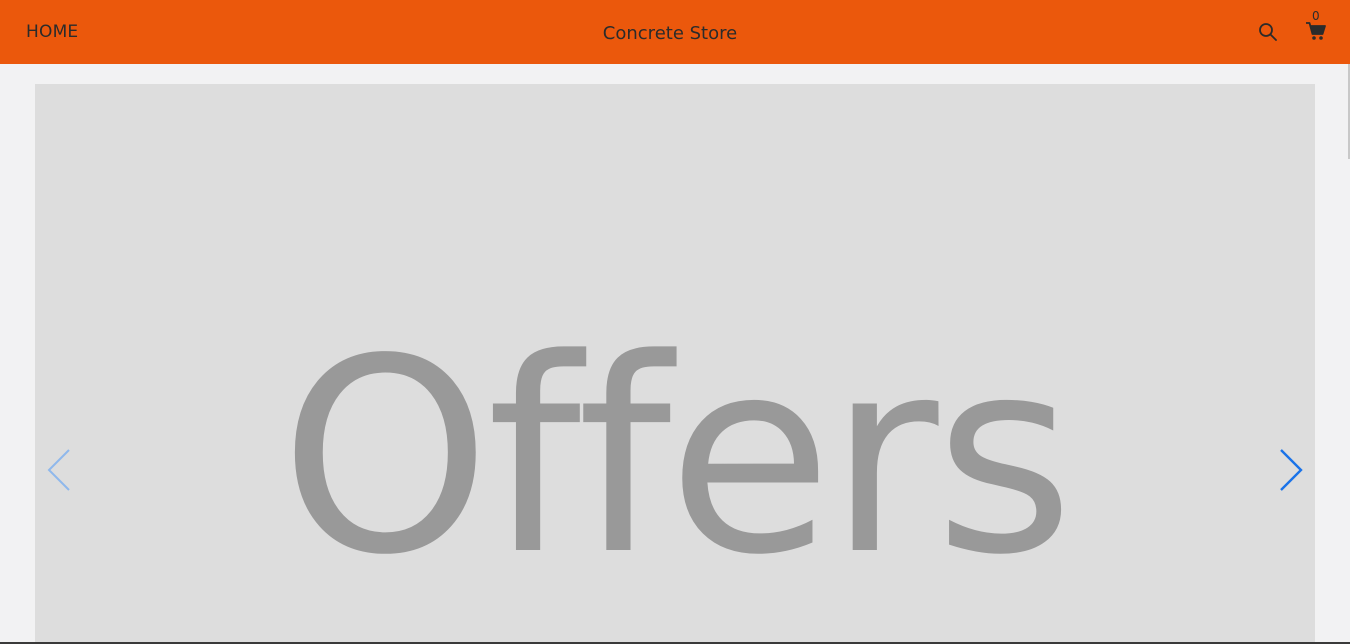 The image size is (1350, 644). What do you see at coordinates (670, 33) in the screenshot?
I see `store-title: Concrete Store` at bounding box center [670, 33].